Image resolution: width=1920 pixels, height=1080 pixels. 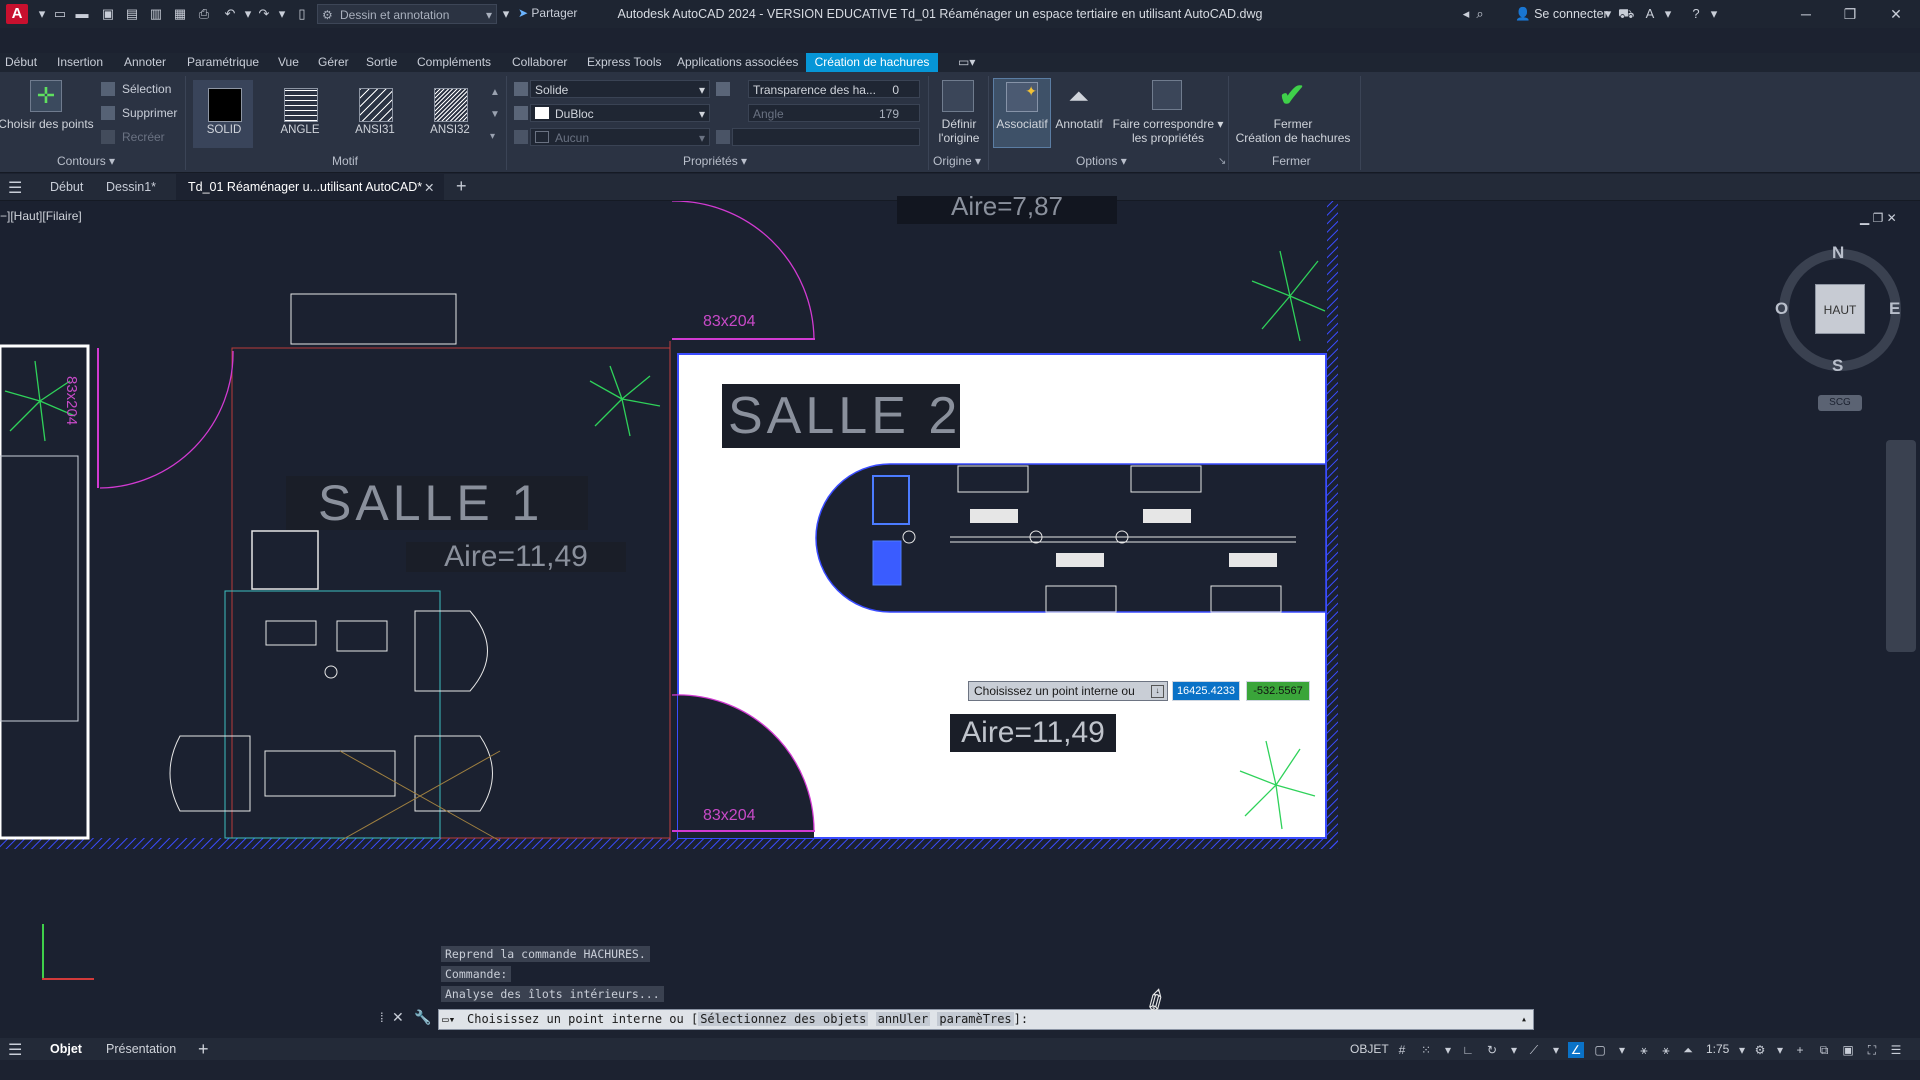 I want to click on option-settings: paramèTres, so click(x=975, y=1019).